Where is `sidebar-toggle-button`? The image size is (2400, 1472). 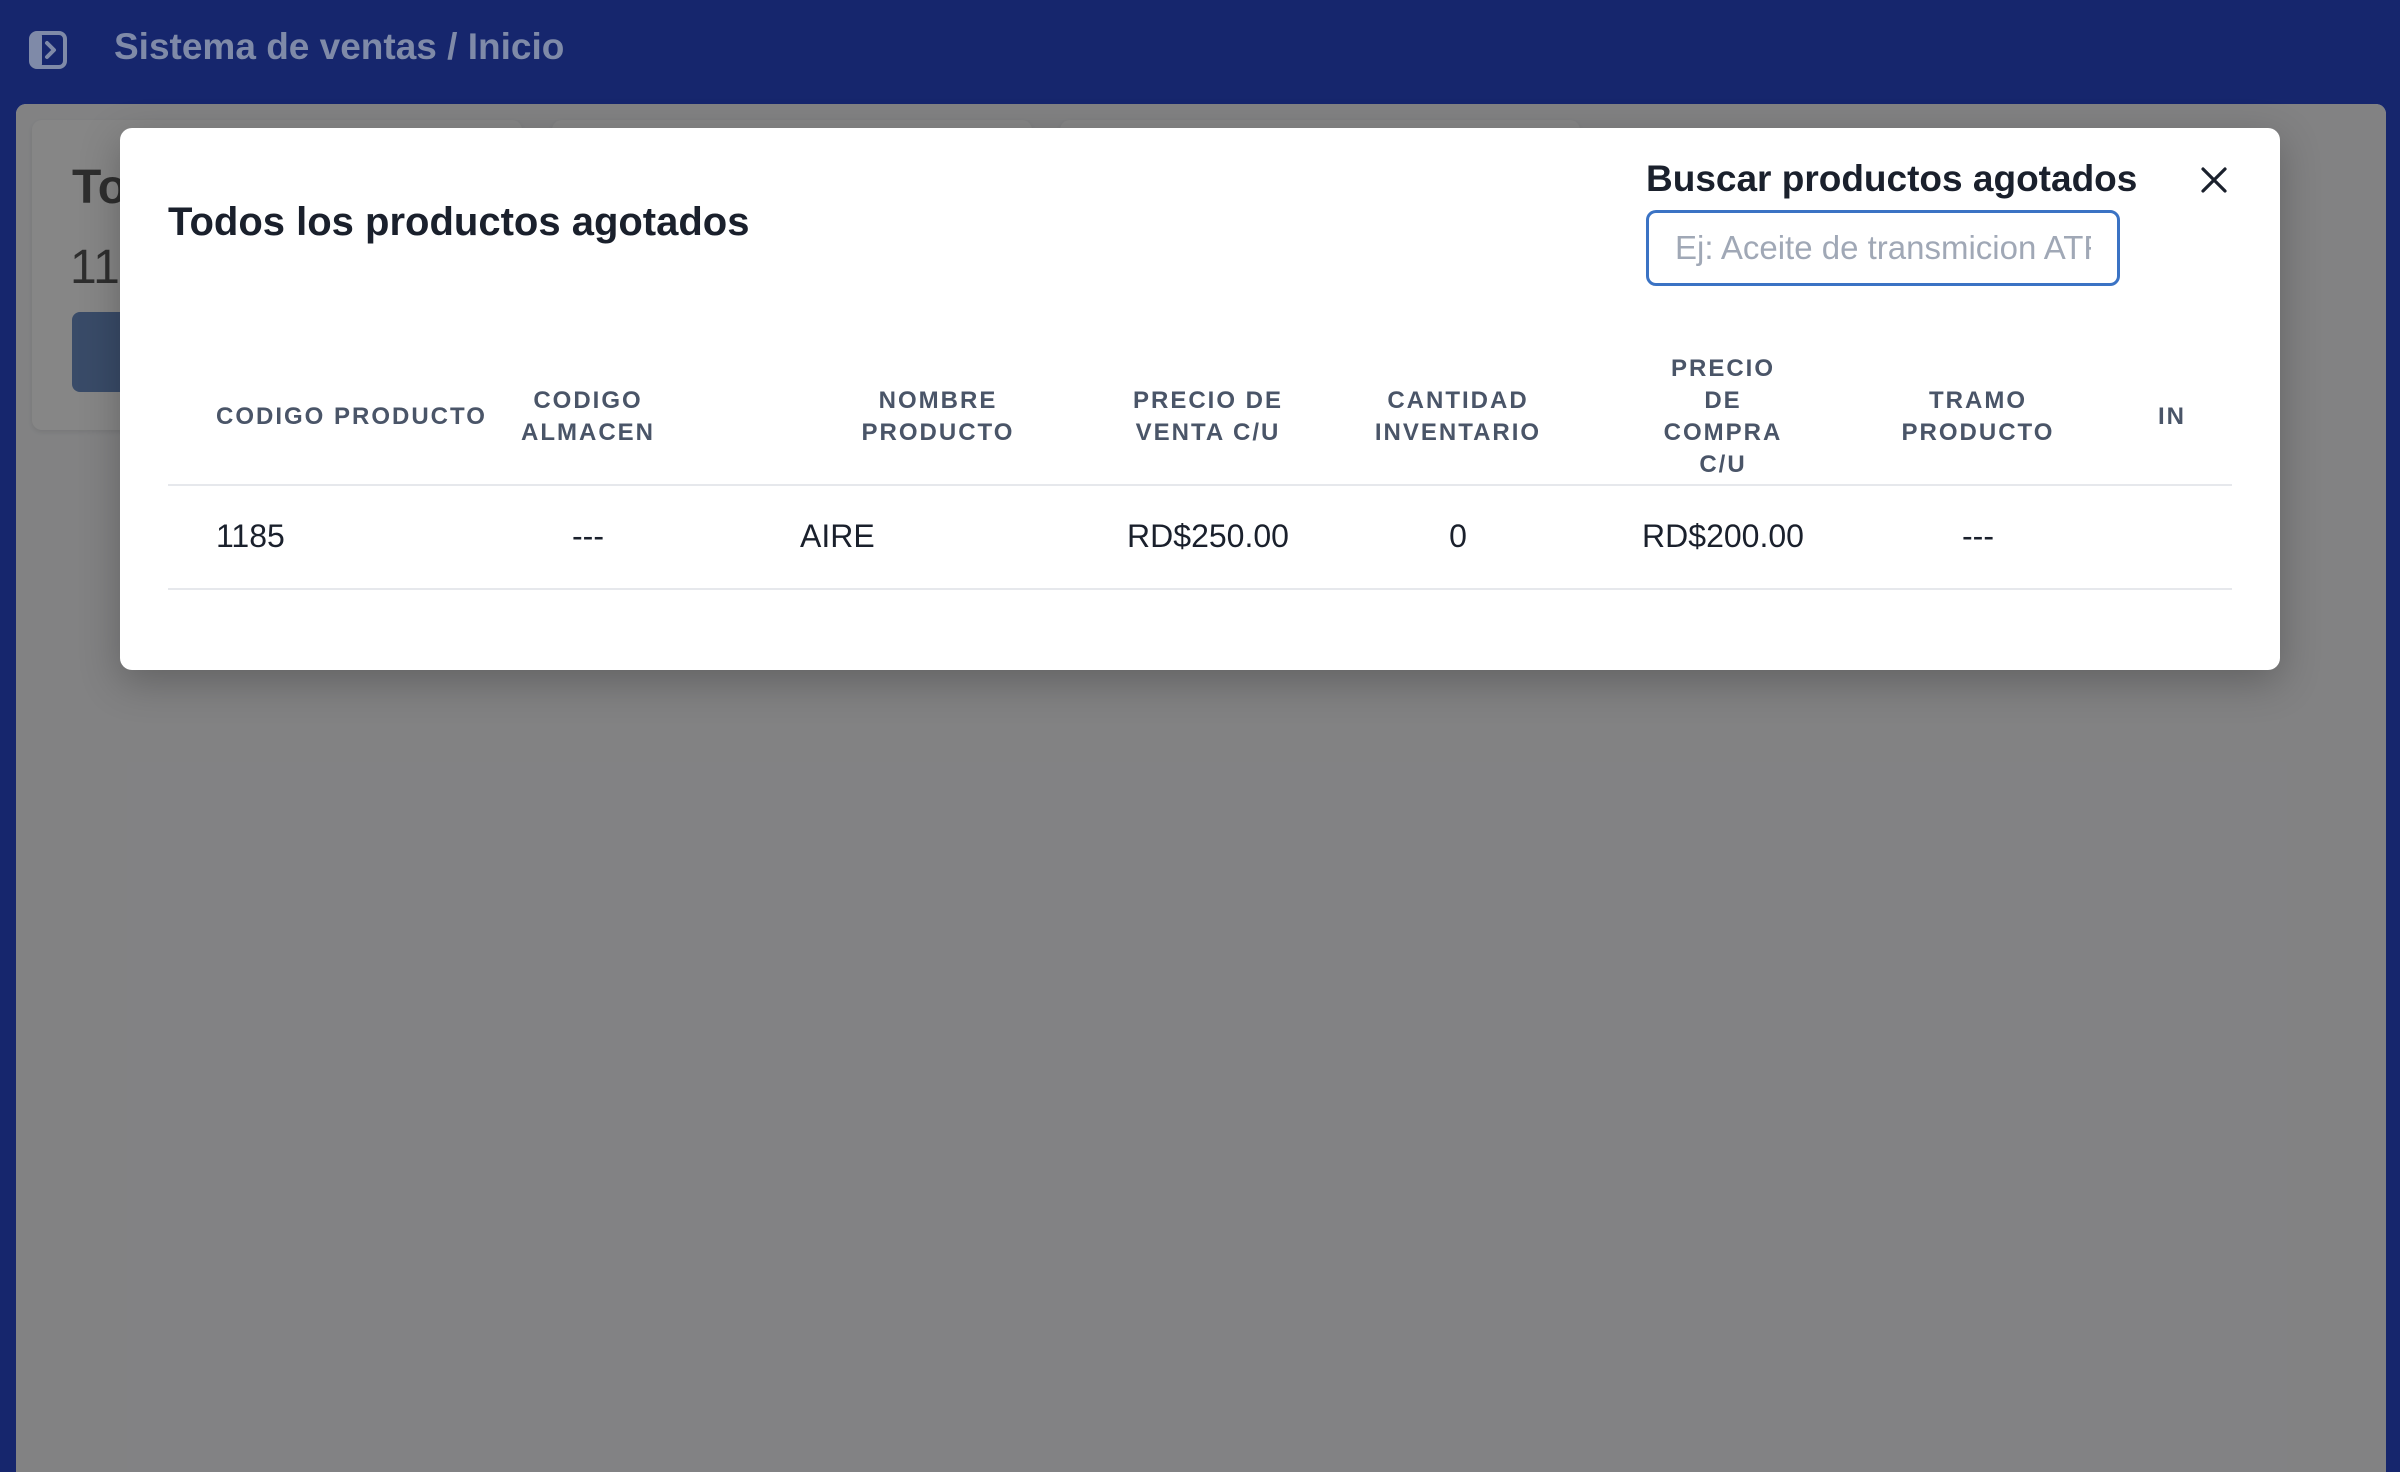
sidebar-toggle-button is located at coordinates (48, 50).